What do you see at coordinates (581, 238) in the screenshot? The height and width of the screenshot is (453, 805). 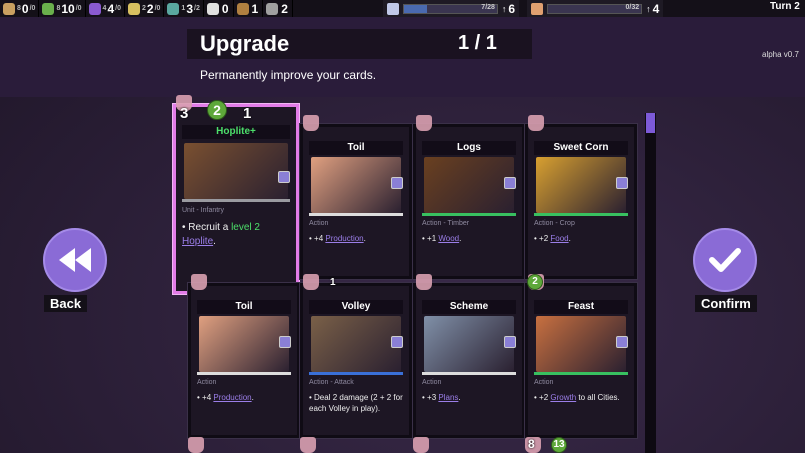 I see `card-description: • +2 Food.` at bounding box center [581, 238].